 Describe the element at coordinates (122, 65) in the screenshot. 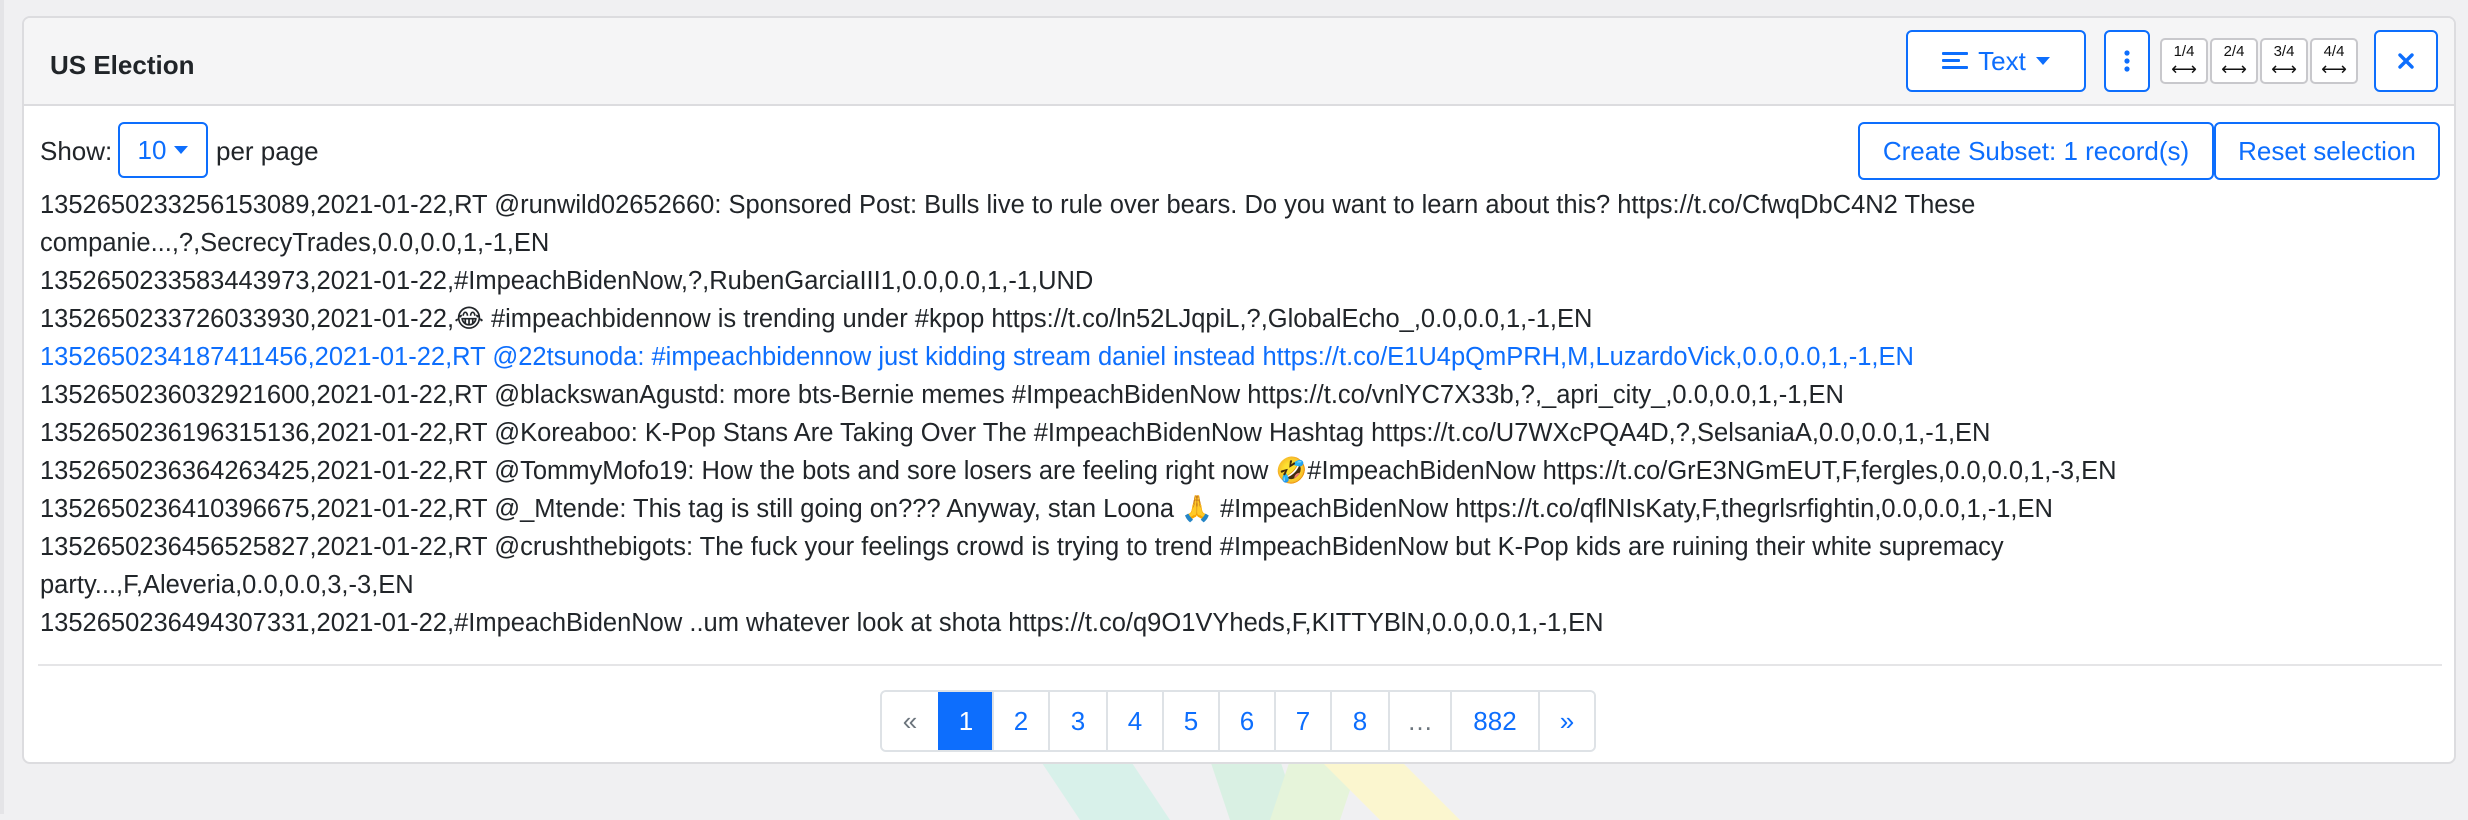

I see `panel-title: US Election` at that location.